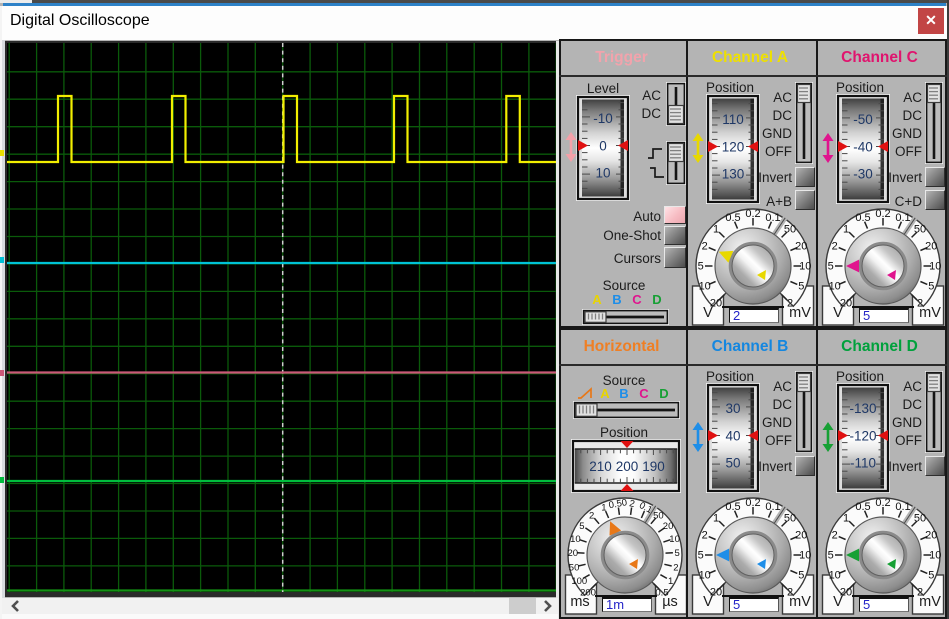 The image size is (949, 619). I want to click on svg-text: -10, so click(603, 118).